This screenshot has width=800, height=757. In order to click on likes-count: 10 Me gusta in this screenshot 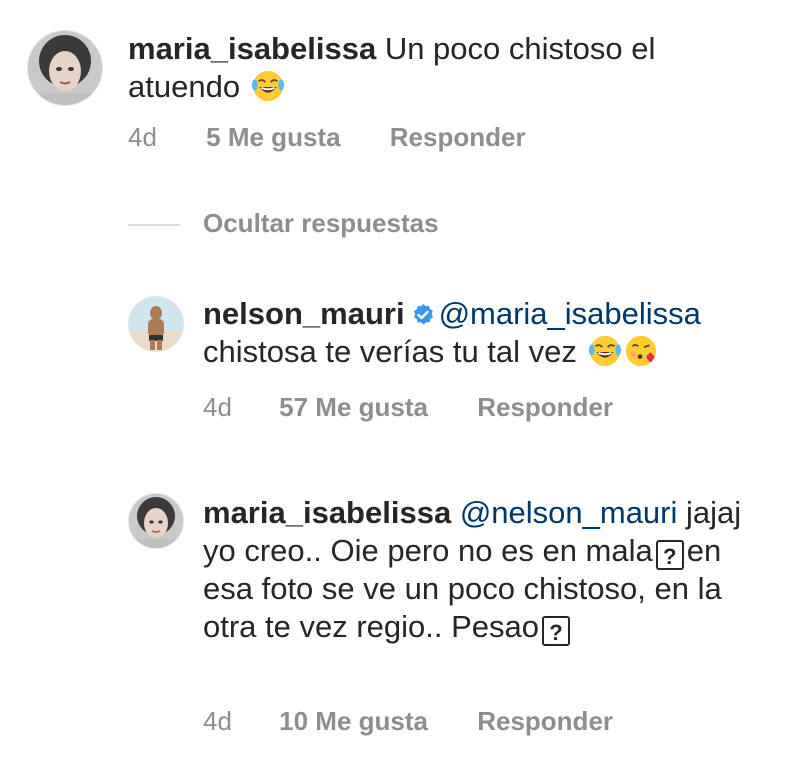, I will do `click(353, 721)`.